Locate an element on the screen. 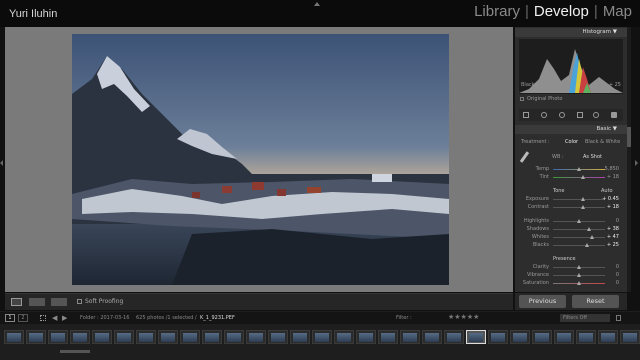 The width and height of the screenshot is (640, 360). filename-label: K_1_9231.PEF is located at coordinates (217, 318).